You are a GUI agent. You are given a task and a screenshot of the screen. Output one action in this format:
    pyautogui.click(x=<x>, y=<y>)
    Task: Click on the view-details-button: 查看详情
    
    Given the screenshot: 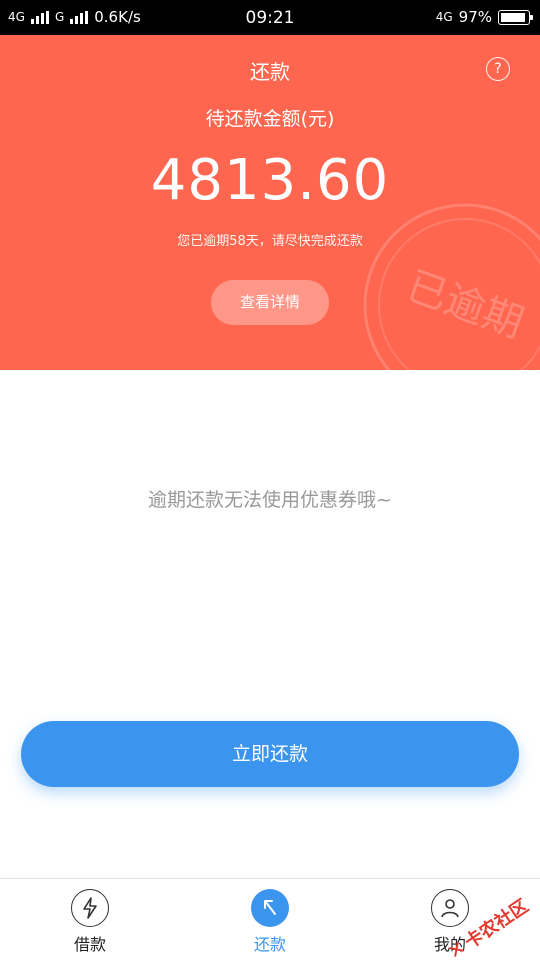 What is the action you would take?
    pyautogui.click(x=270, y=302)
    